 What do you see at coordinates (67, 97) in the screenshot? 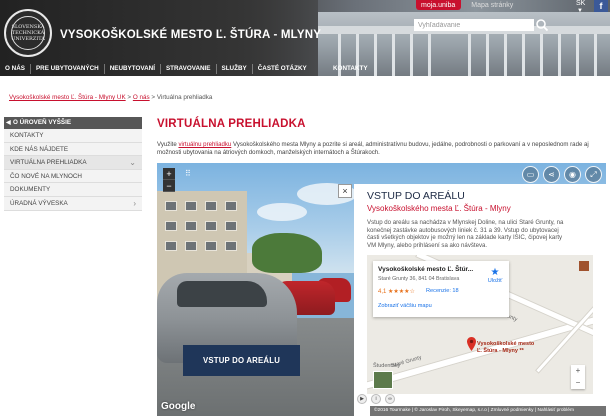
I see `breadcrumb-home-link: Vysokoškolské mesto Ľ. Štúra - Mlyny UK` at bounding box center [67, 97].